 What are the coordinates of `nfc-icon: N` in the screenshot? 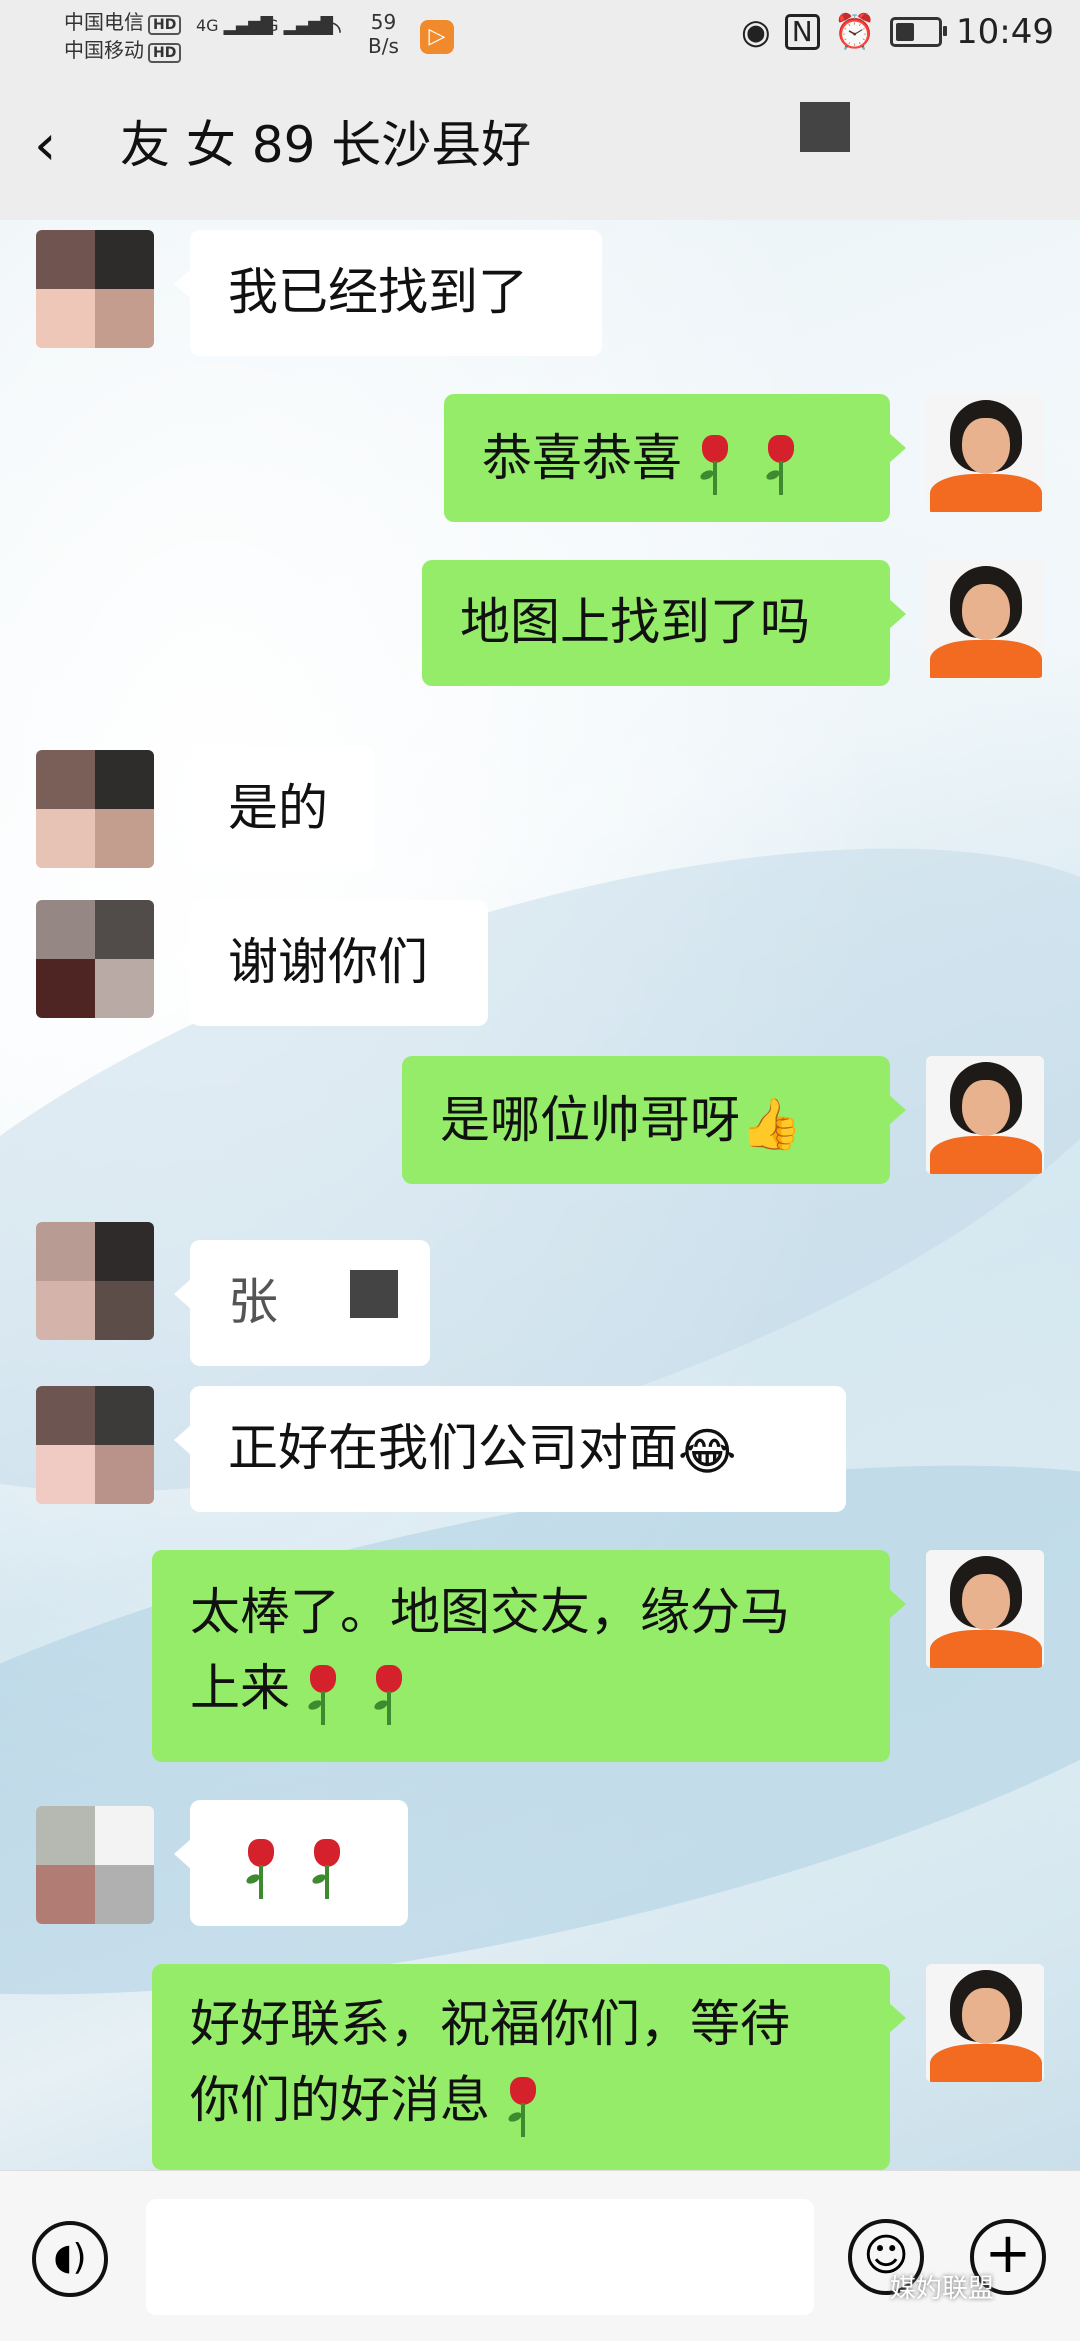 It's located at (802, 32).